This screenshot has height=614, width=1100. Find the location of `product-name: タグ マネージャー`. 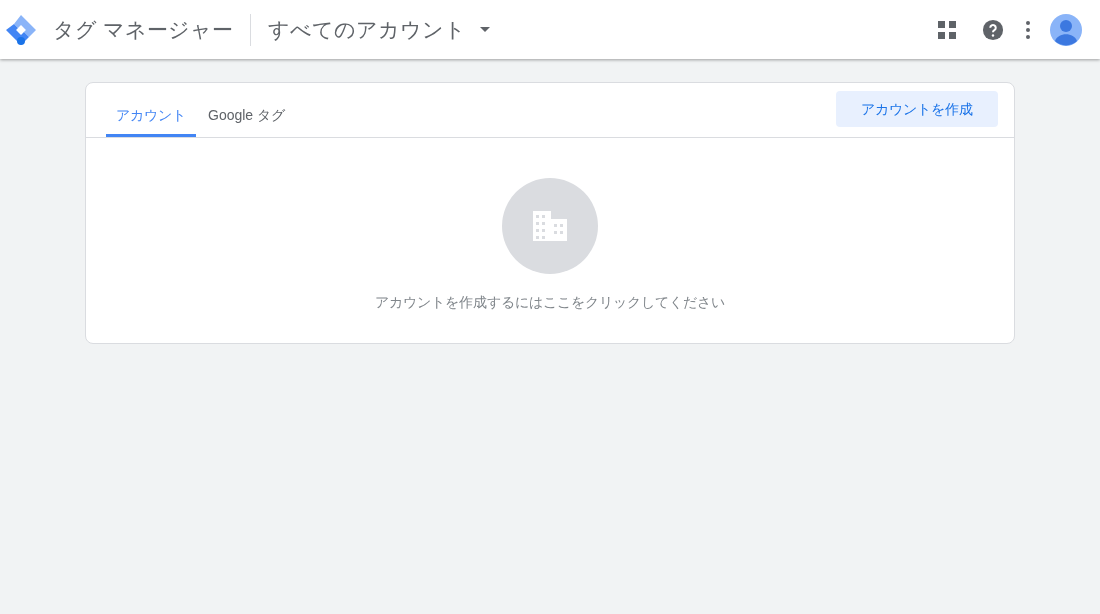

product-name: タグ マネージャー is located at coordinates (143, 29).